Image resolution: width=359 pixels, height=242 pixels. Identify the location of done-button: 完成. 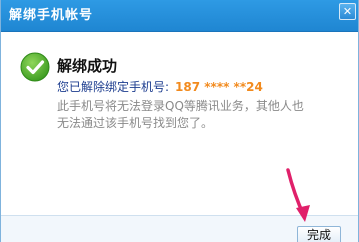
(319, 234).